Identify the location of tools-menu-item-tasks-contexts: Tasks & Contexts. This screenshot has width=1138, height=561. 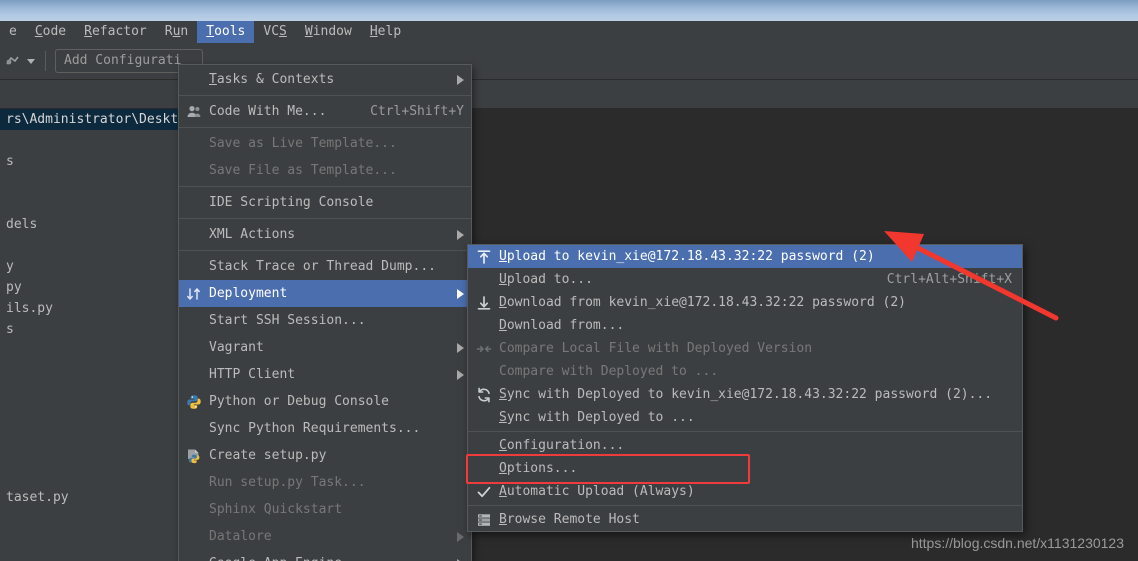
(325, 79).